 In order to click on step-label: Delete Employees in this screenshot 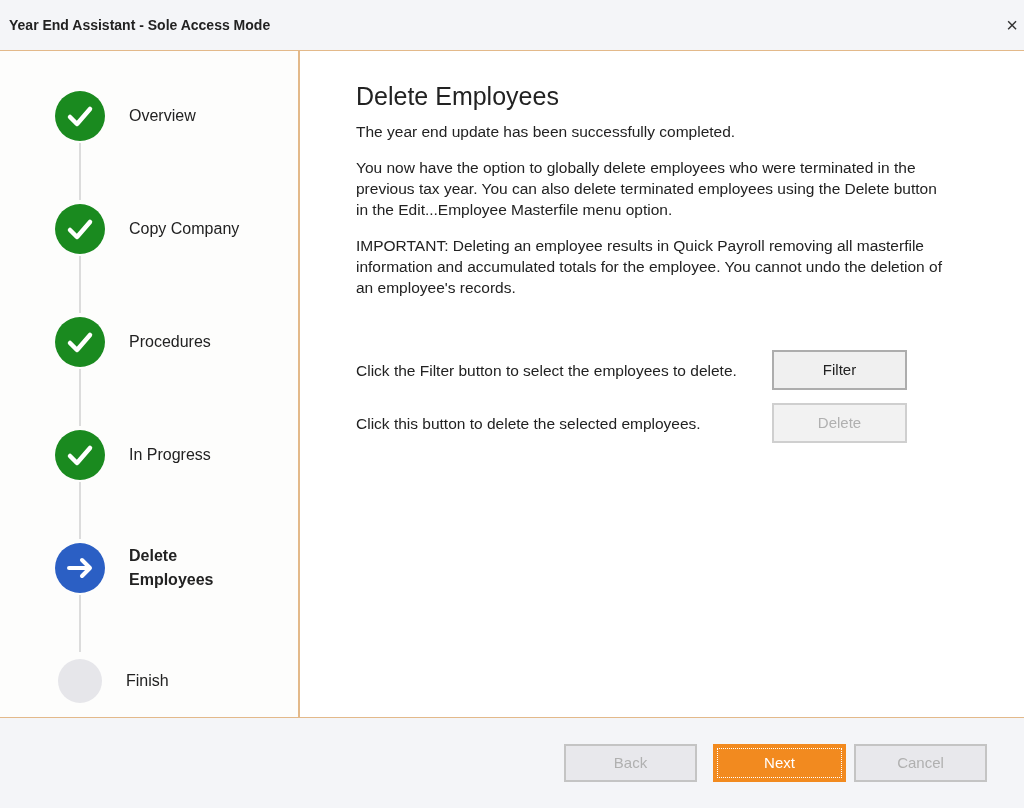, I will do `click(172, 567)`.